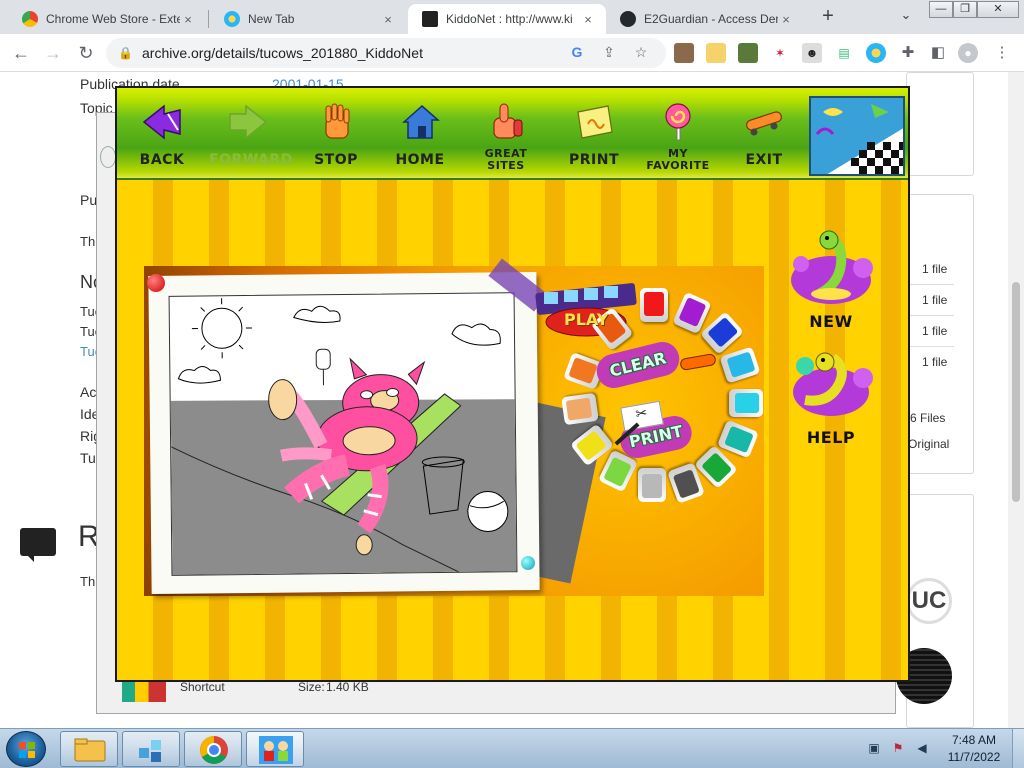  I want to click on google-lens-icon: G, so click(577, 53).